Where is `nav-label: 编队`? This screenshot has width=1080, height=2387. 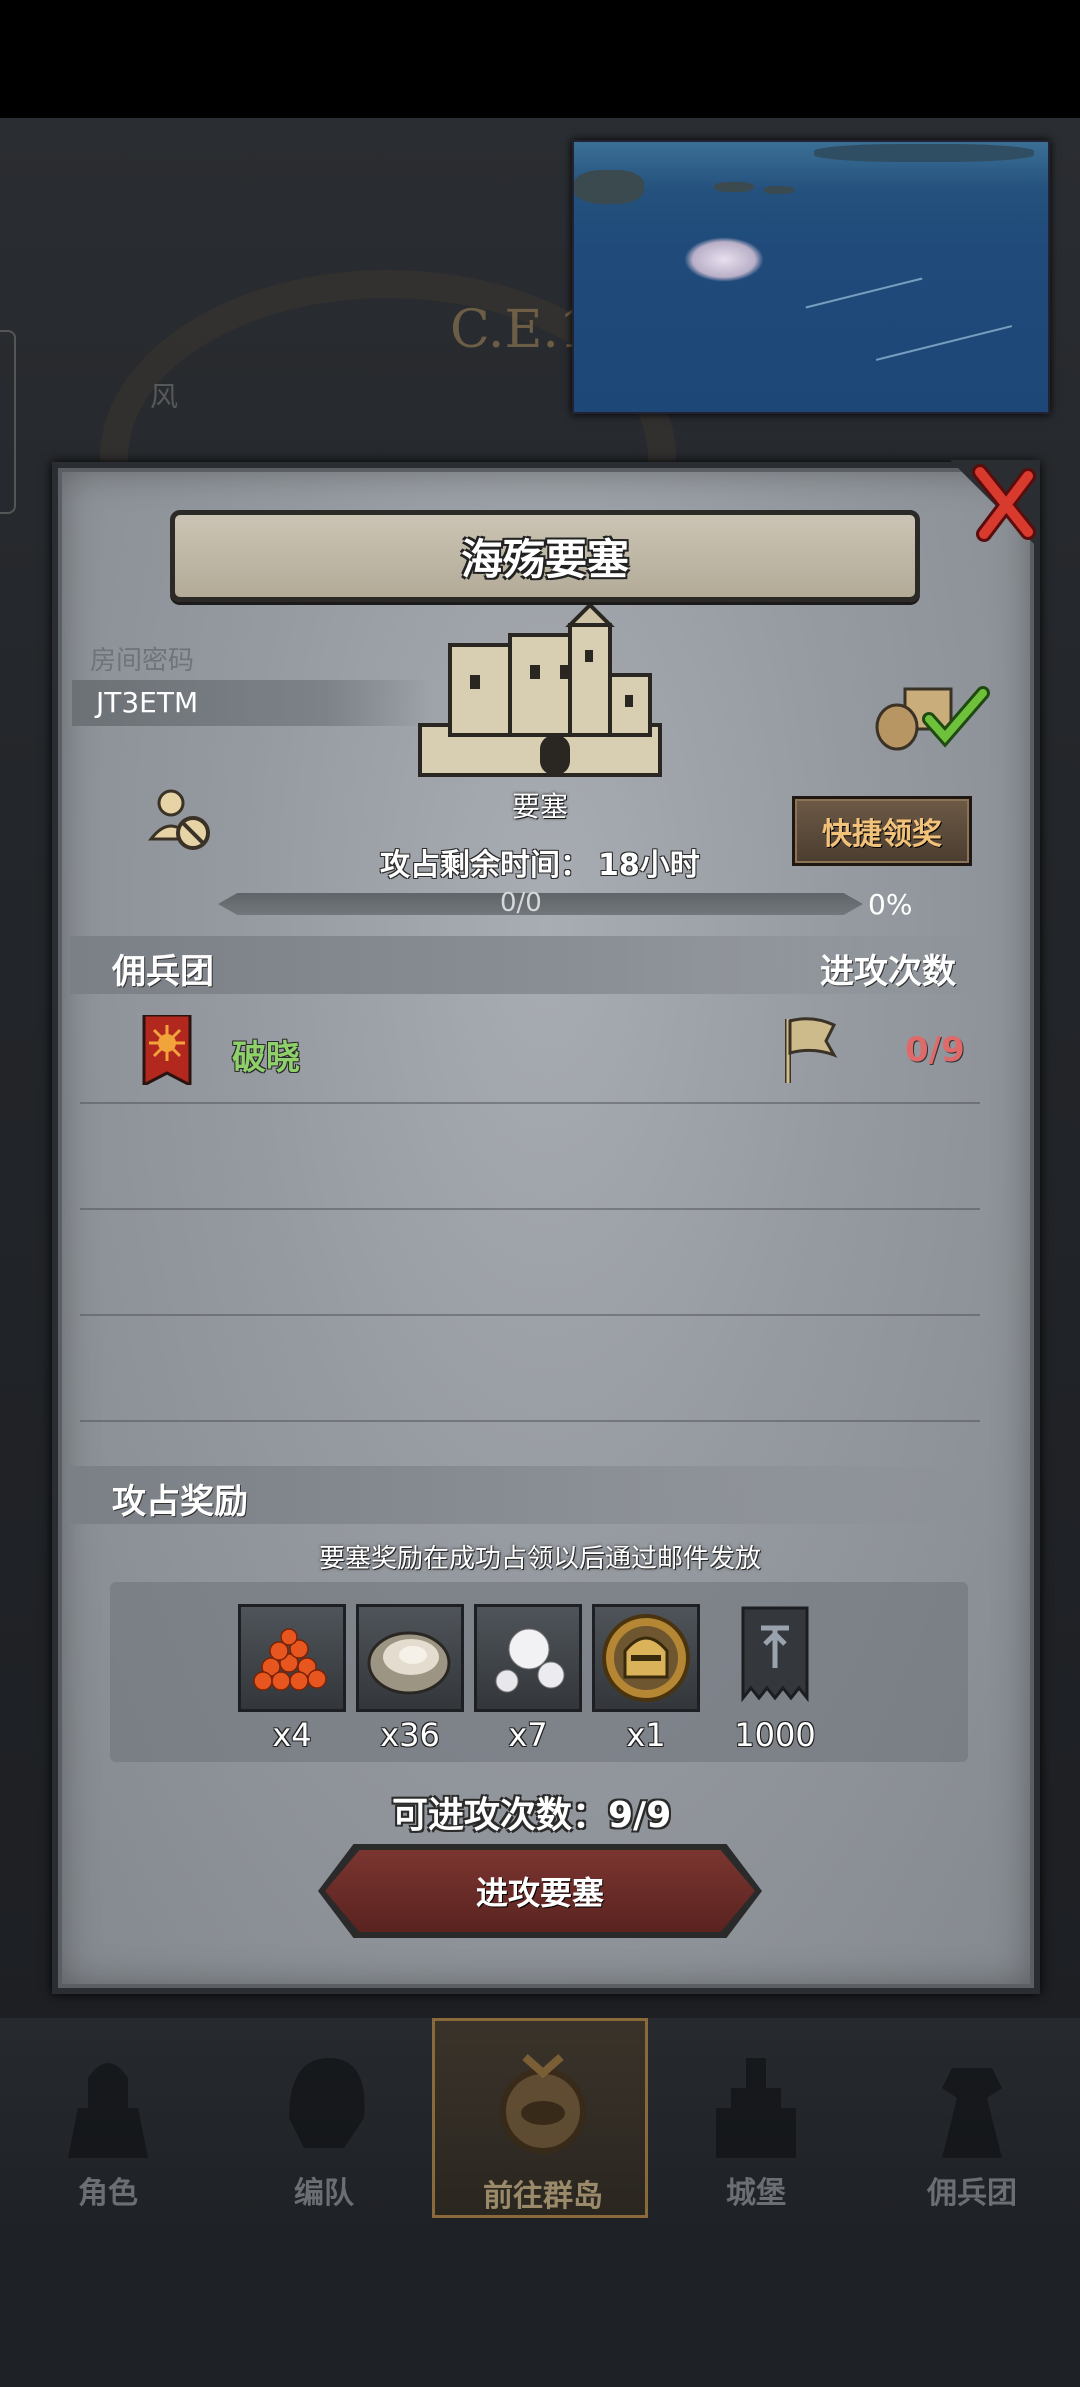
nav-label: 编队 is located at coordinates (324, 2193).